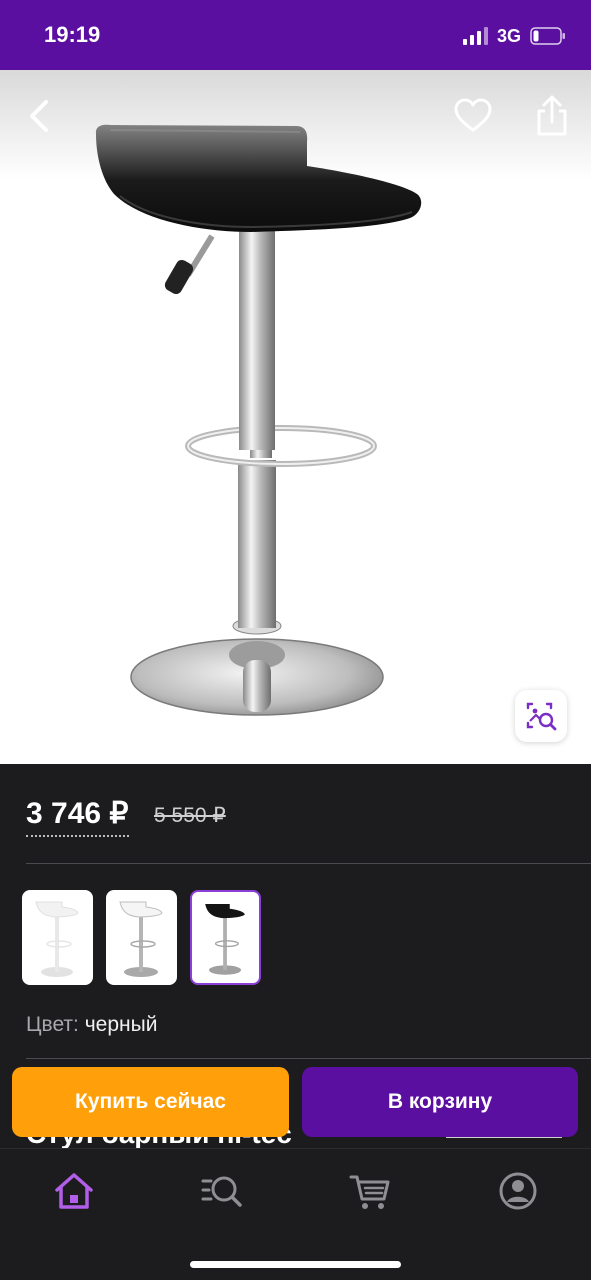 The image size is (591, 1280). I want to click on home-indicator, so click(295, 1264).